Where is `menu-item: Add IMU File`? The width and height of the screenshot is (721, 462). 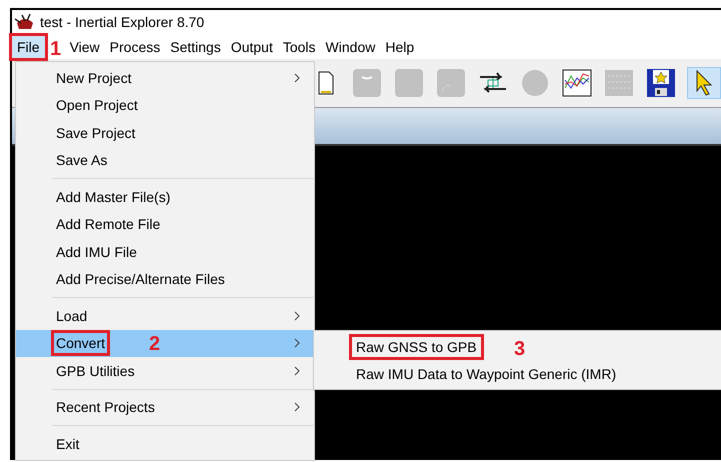 menu-item: Add IMU File is located at coordinates (165, 252).